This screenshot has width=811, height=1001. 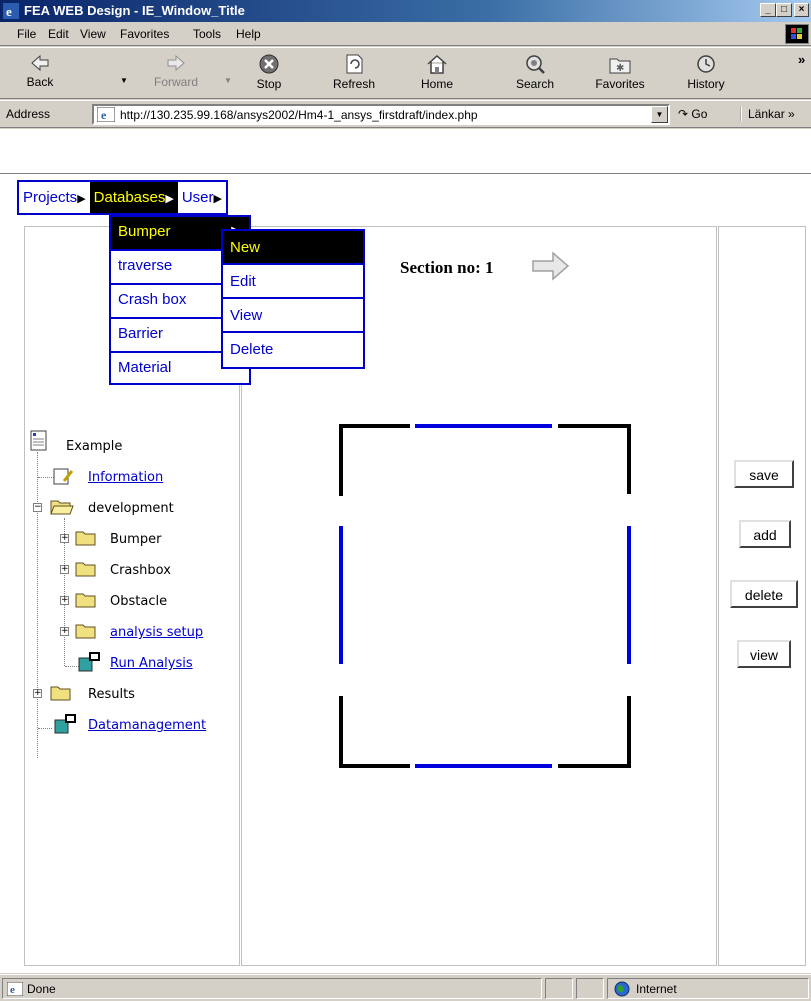 I want to click on favorites-label: Favorites, so click(x=620, y=84).